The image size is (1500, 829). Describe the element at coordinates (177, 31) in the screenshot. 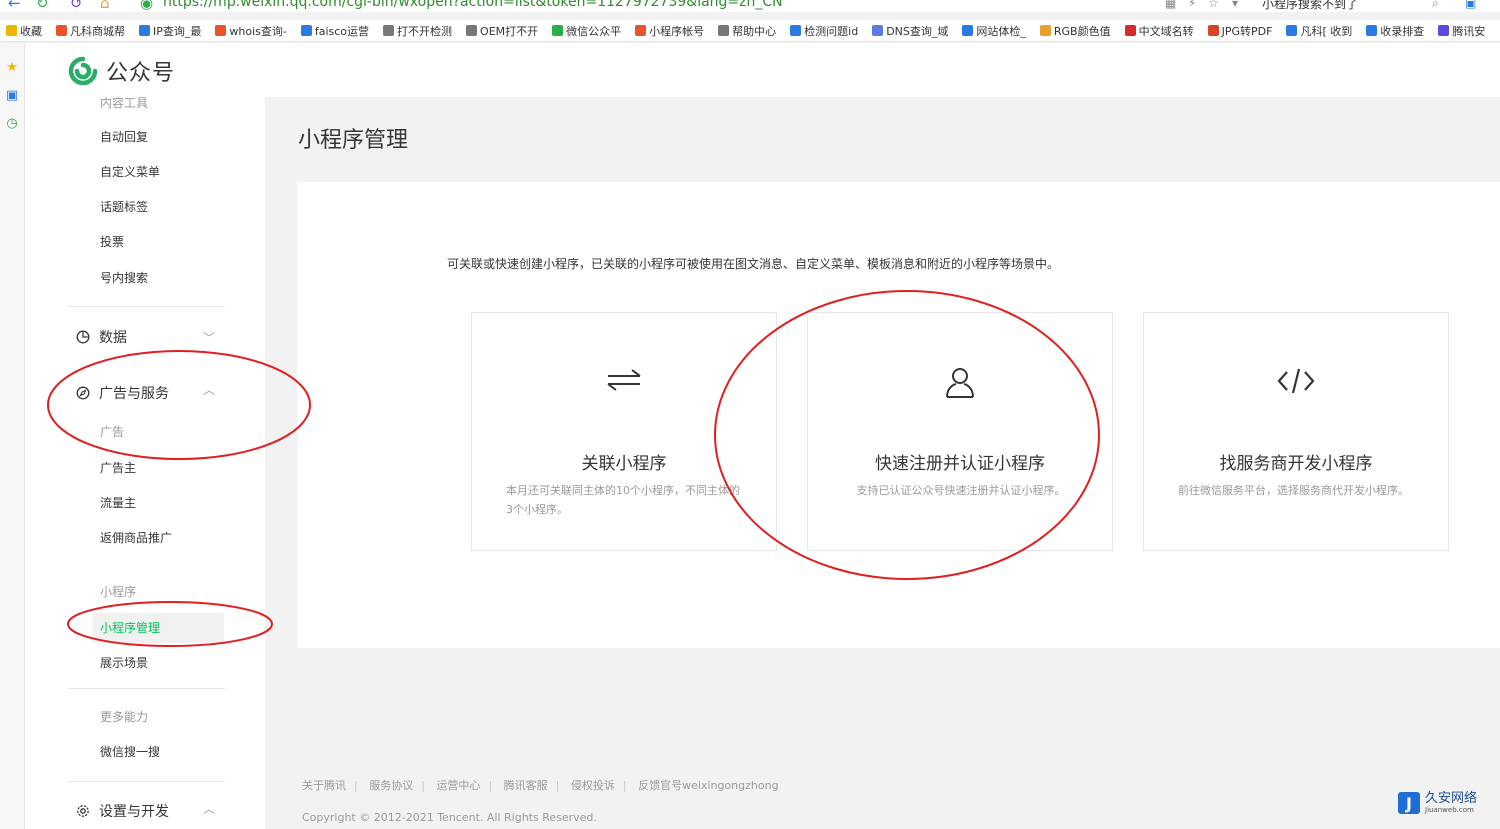

I see `bookmark-label: IP查询_最` at that location.